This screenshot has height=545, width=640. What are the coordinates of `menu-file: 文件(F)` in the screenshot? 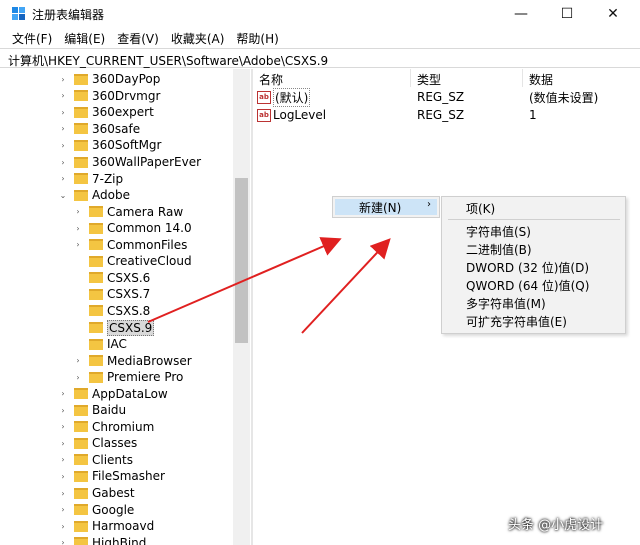 It's located at (32, 37).